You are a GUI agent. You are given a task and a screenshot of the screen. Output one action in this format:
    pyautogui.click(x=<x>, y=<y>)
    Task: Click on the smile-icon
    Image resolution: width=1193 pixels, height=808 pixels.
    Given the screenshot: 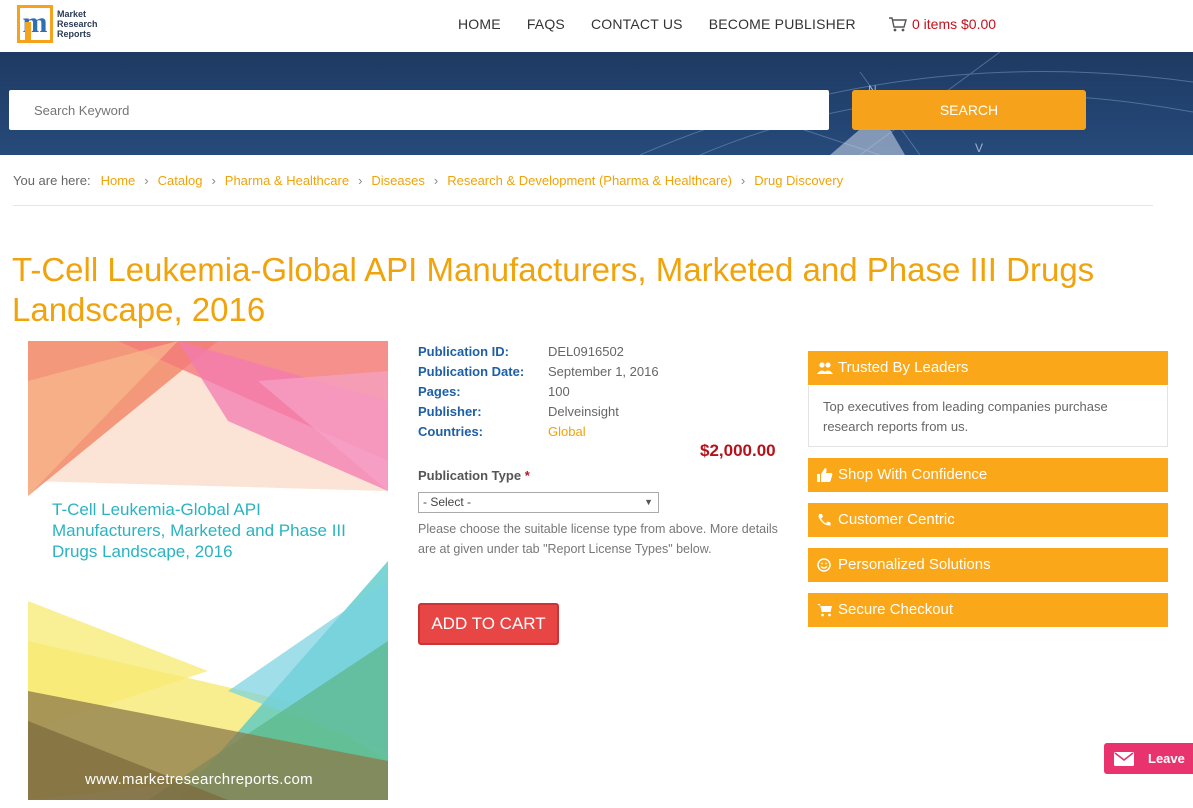 What is the action you would take?
    pyautogui.click(x=824, y=565)
    